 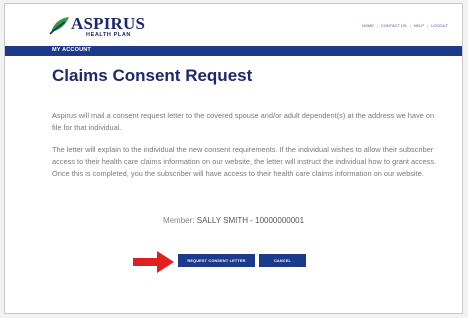 I want to click on logo: ASPIRUS HEALTH PLAN, so click(x=97, y=26).